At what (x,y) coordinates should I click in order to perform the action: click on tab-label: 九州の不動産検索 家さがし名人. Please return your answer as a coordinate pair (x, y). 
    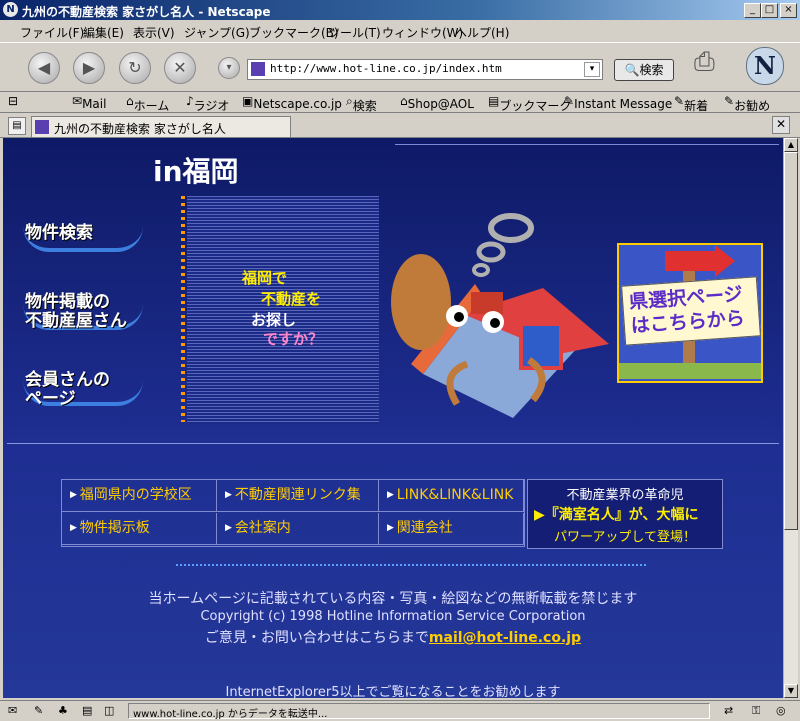
    Looking at the image, I should click on (140, 129).